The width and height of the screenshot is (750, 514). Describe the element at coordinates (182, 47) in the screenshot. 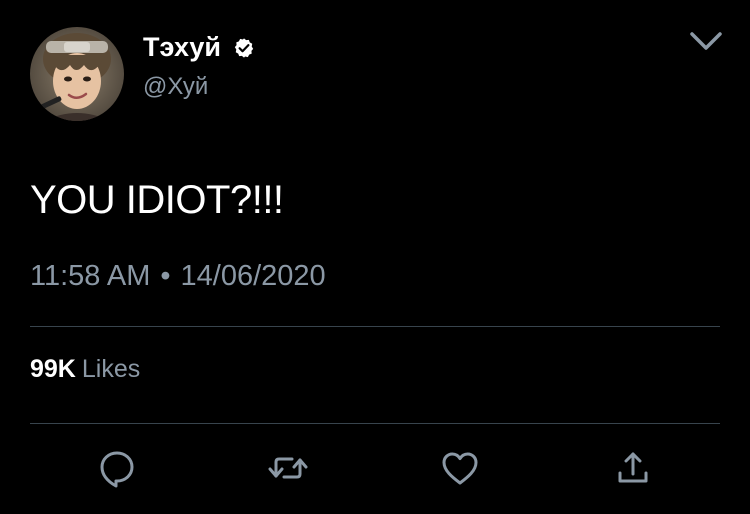

I see `display-name: Тэхуй` at that location.